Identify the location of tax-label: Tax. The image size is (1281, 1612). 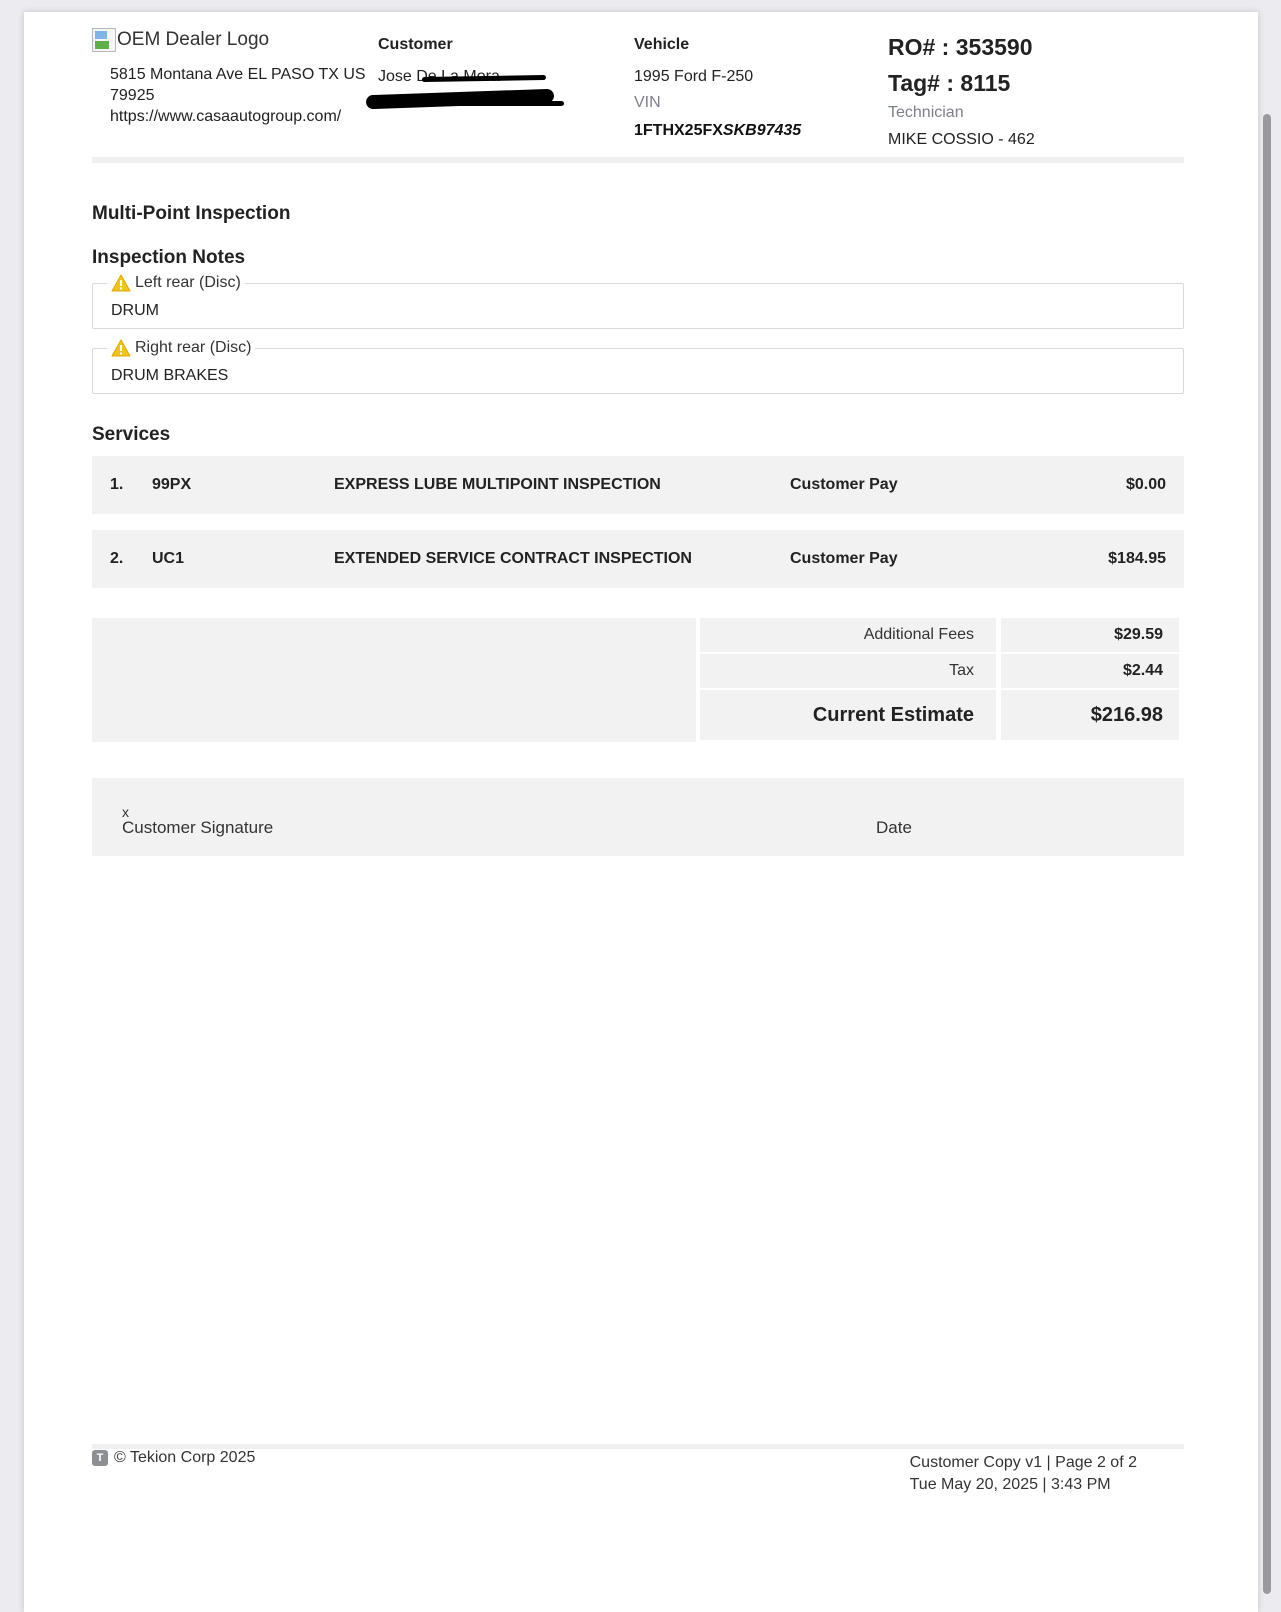
(848, 671).